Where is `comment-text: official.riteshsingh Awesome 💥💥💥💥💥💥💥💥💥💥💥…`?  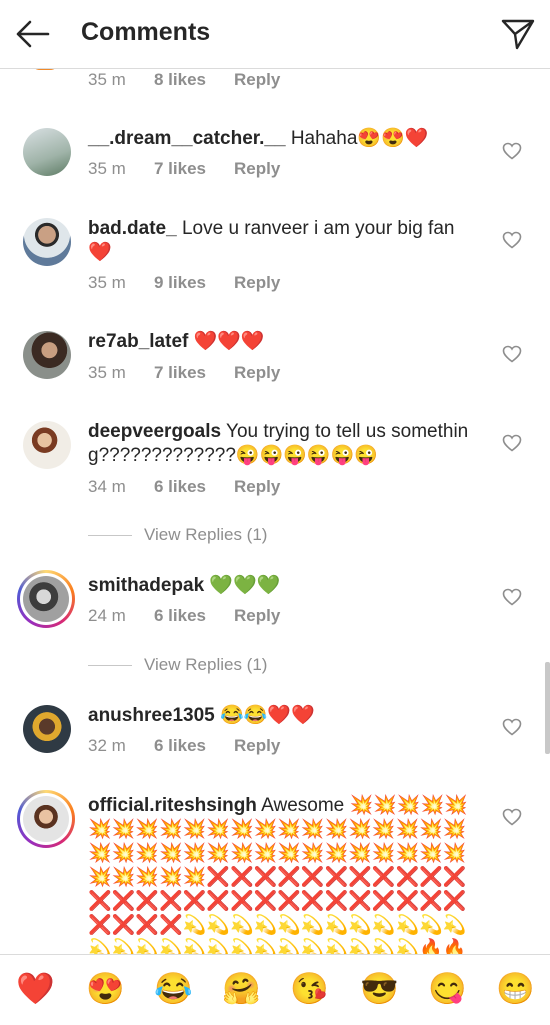
comment-text: official.riteshsingh Awesome 💥💥💥💥💥💥💥💥💥💥💥… is located at coordinates (284, 874).